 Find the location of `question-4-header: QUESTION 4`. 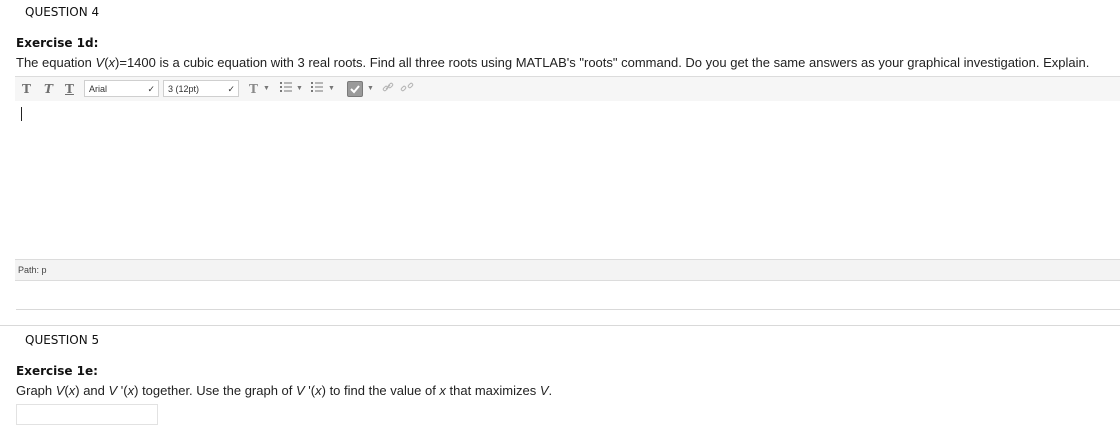

question-4-header: QUESTION 4 is located at coordinates (62, 12).